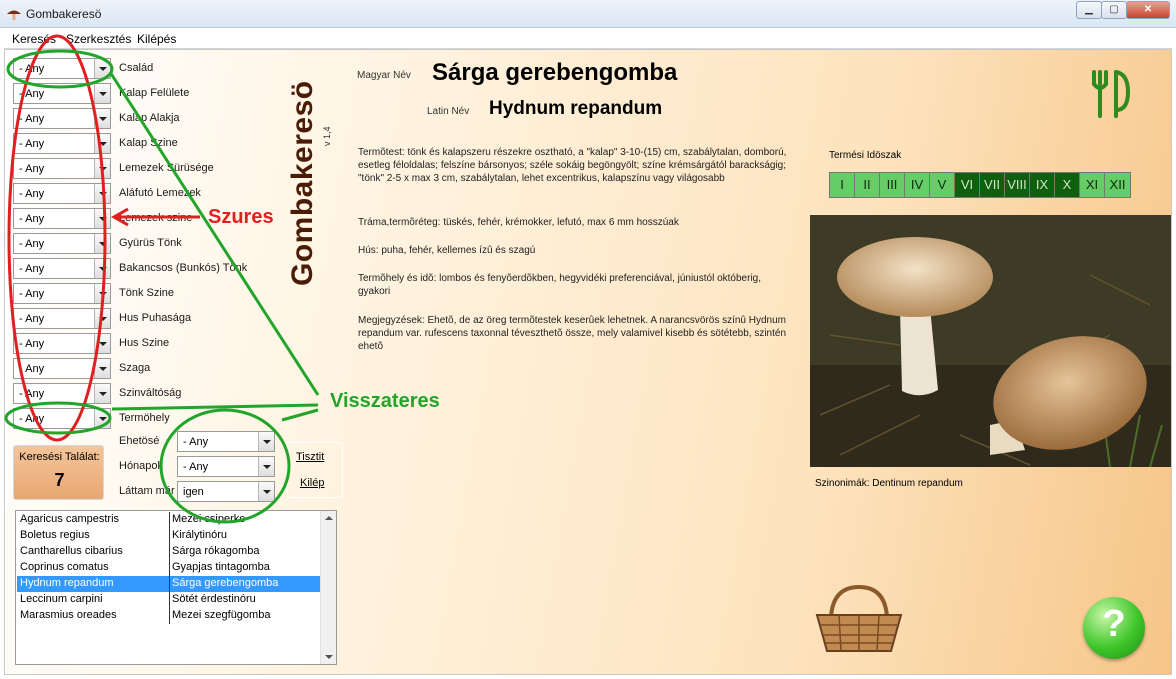 Image resolution: width=1176 pixels, height=679 pixels. I want to click on extra-filter-label: Láttam már, so click(147, 491).